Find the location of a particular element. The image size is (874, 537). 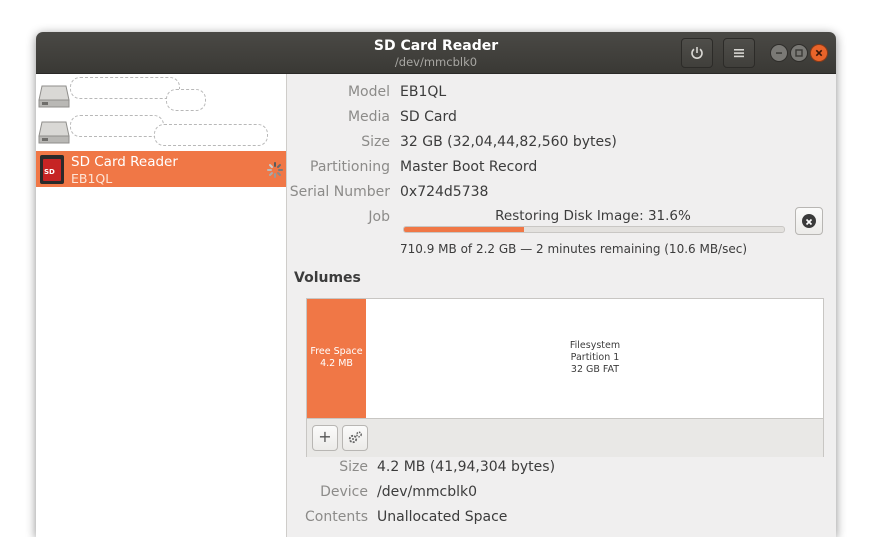

add-partition-button: + is located at coordinates (325, 438).